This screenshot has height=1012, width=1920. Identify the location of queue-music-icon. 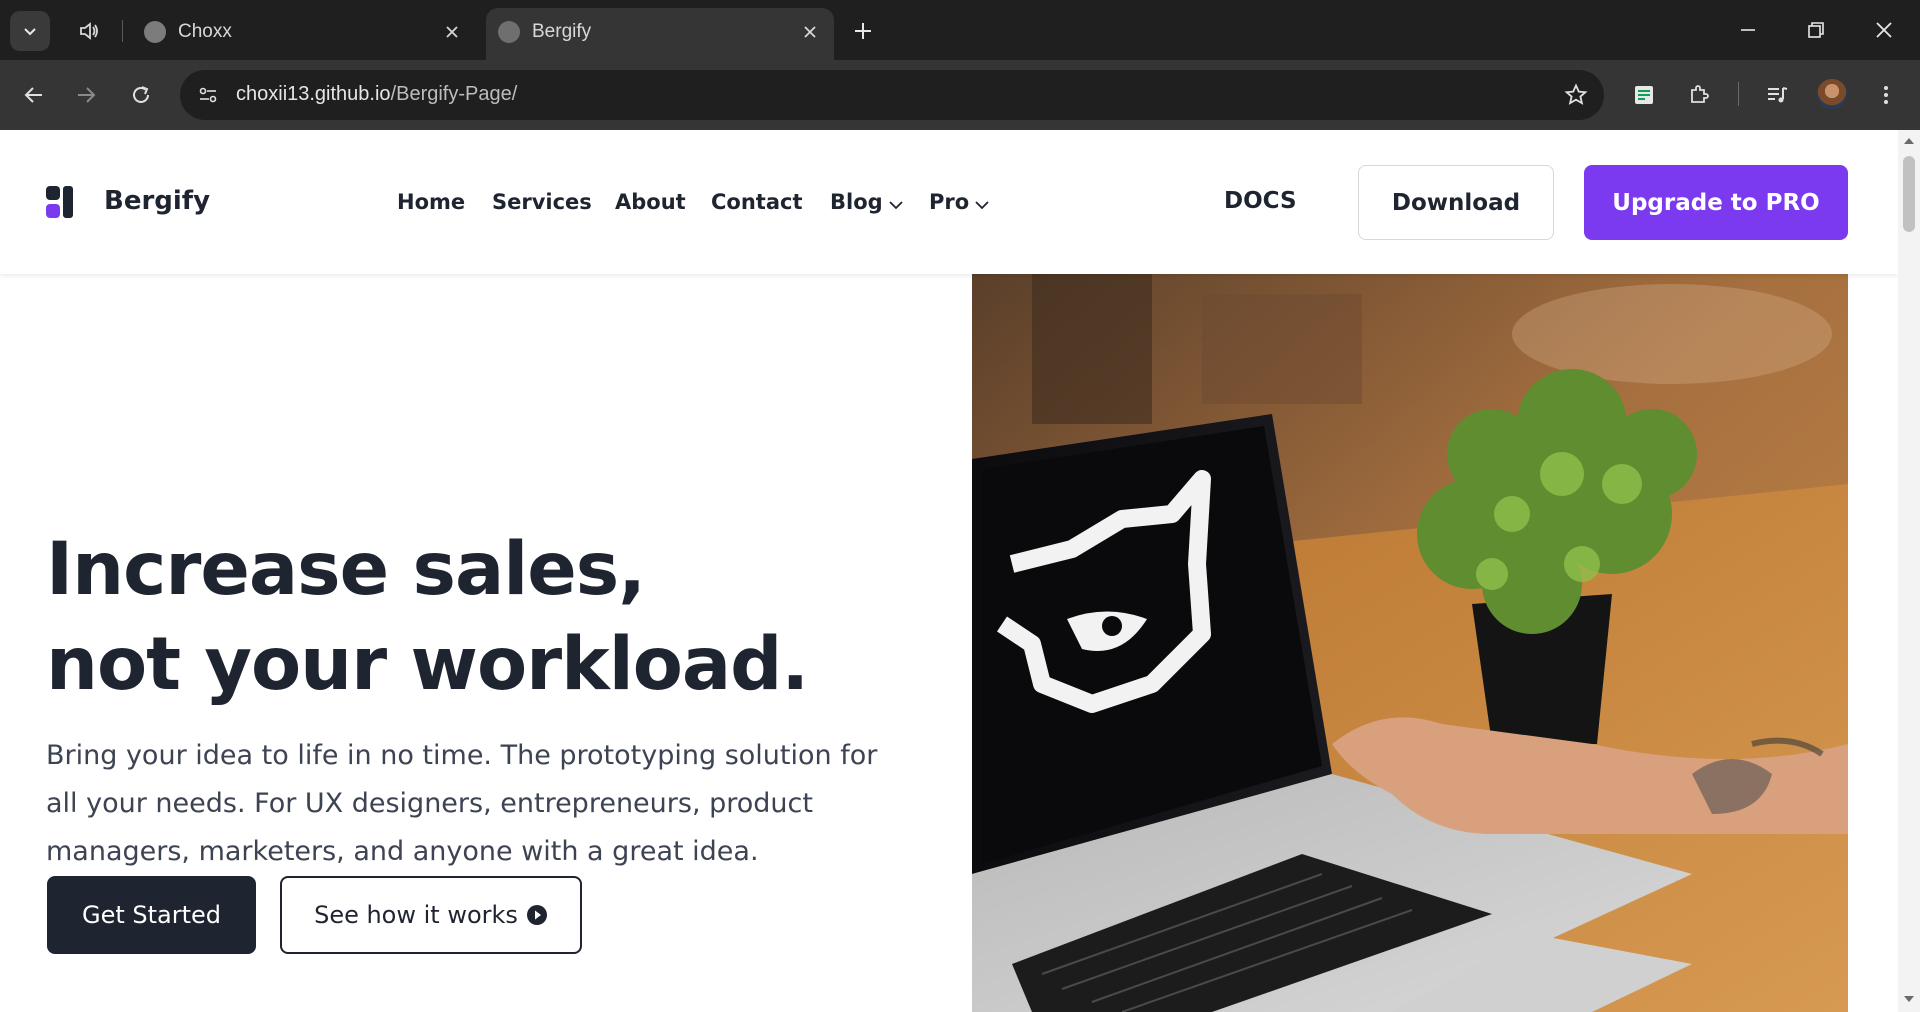
(1778, 95).